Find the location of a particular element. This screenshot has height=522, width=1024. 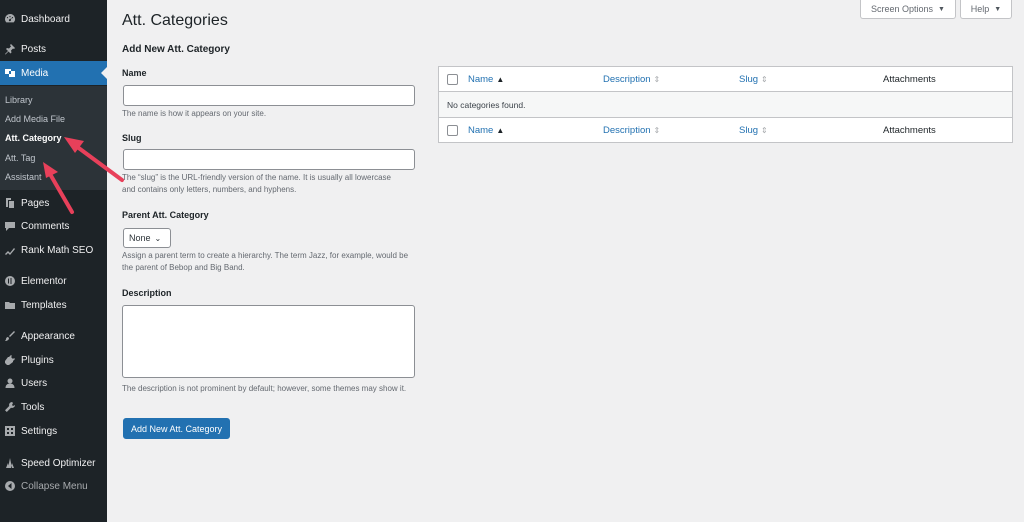

menu-label: Posts is located at coordinates (34, 49).